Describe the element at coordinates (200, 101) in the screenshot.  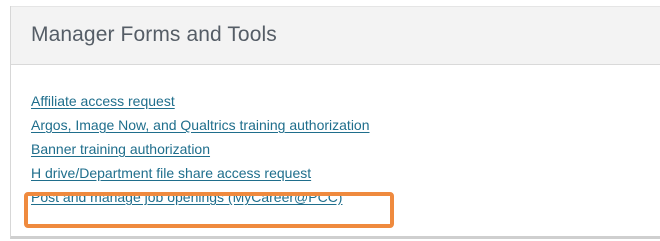
I see `list-item: Affiliate access request` at that location.